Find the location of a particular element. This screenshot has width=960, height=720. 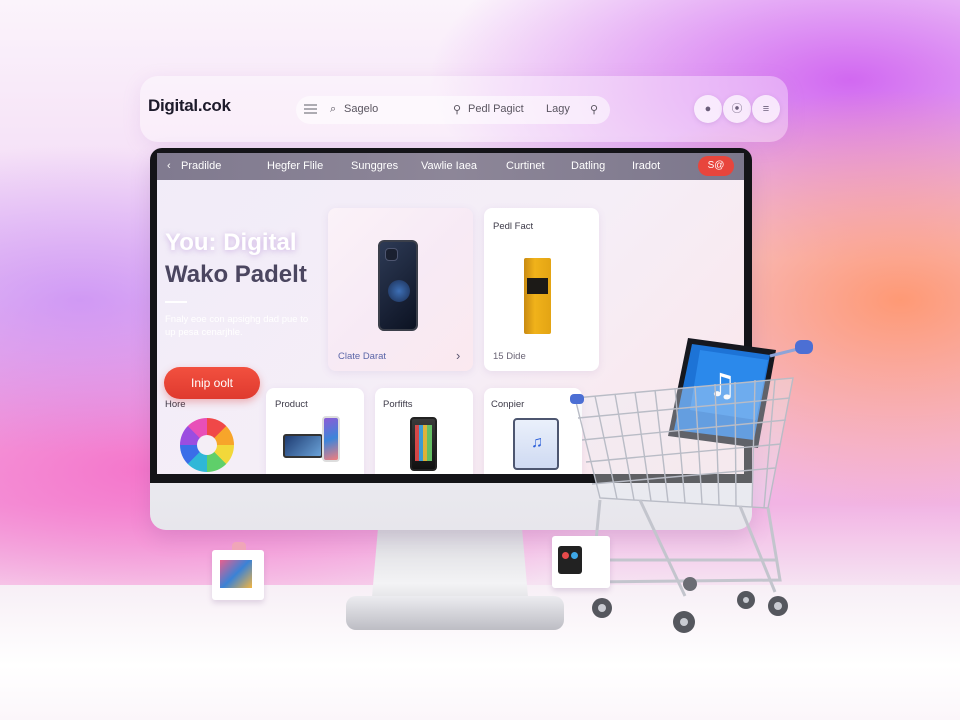

featured-product-card: Clate Darat › is located at coordinates (400, 289).